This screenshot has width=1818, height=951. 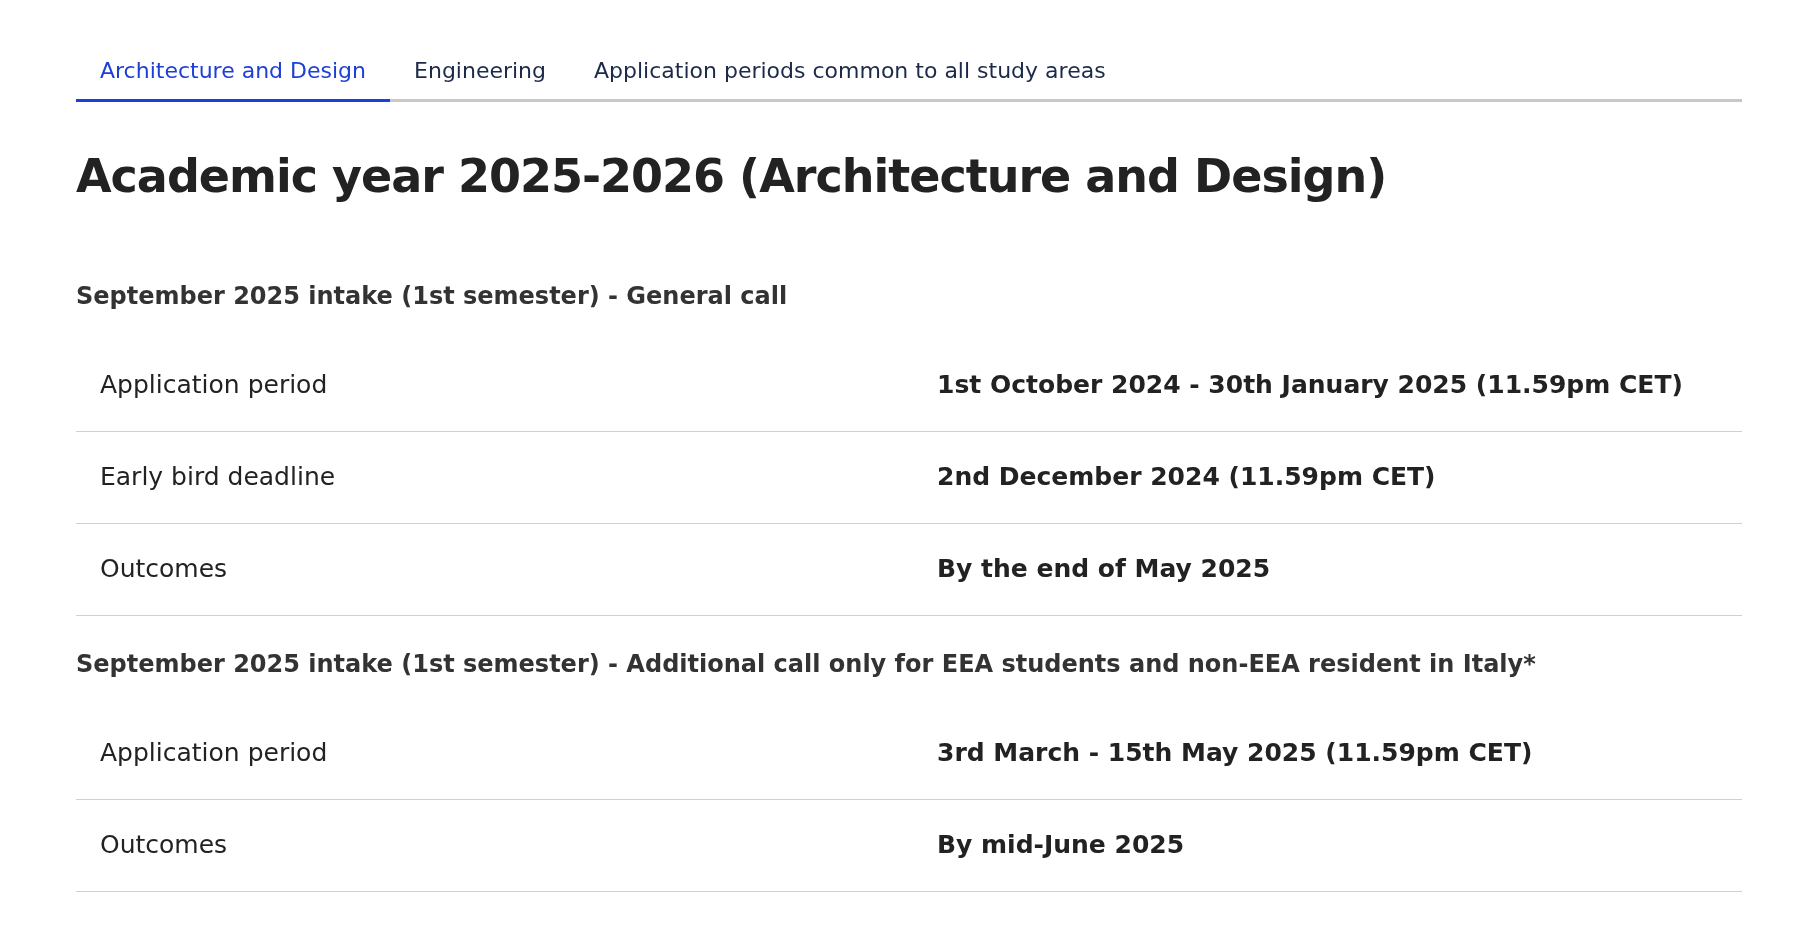 I want to click on row-value: 3rd March - 15th May 2025 (11.59pm CET), so click(x=1235, y=753).